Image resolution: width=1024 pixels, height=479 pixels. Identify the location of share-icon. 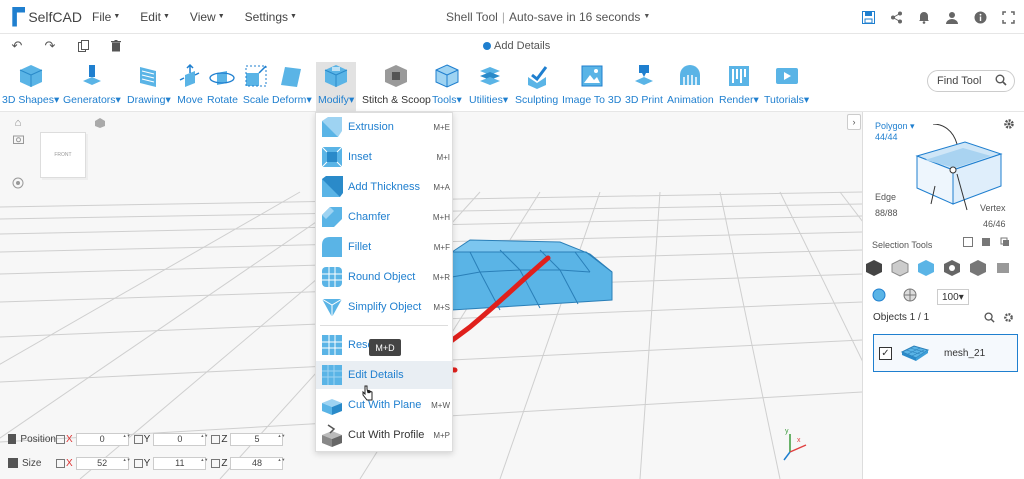
(896, 17).